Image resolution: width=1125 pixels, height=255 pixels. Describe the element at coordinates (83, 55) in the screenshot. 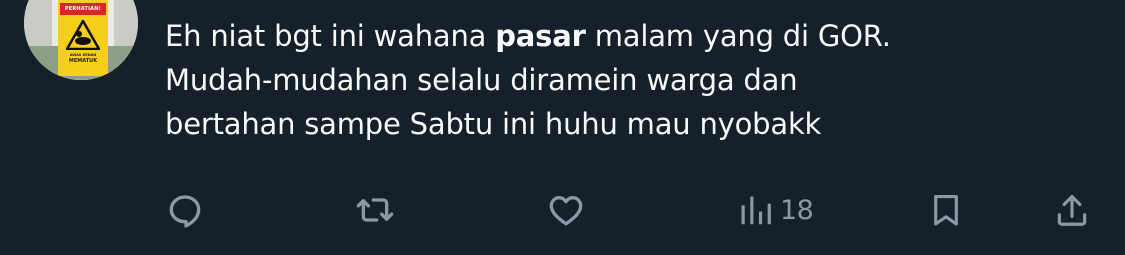

I see `sign-small-text: AWAS KENAN` at that location.